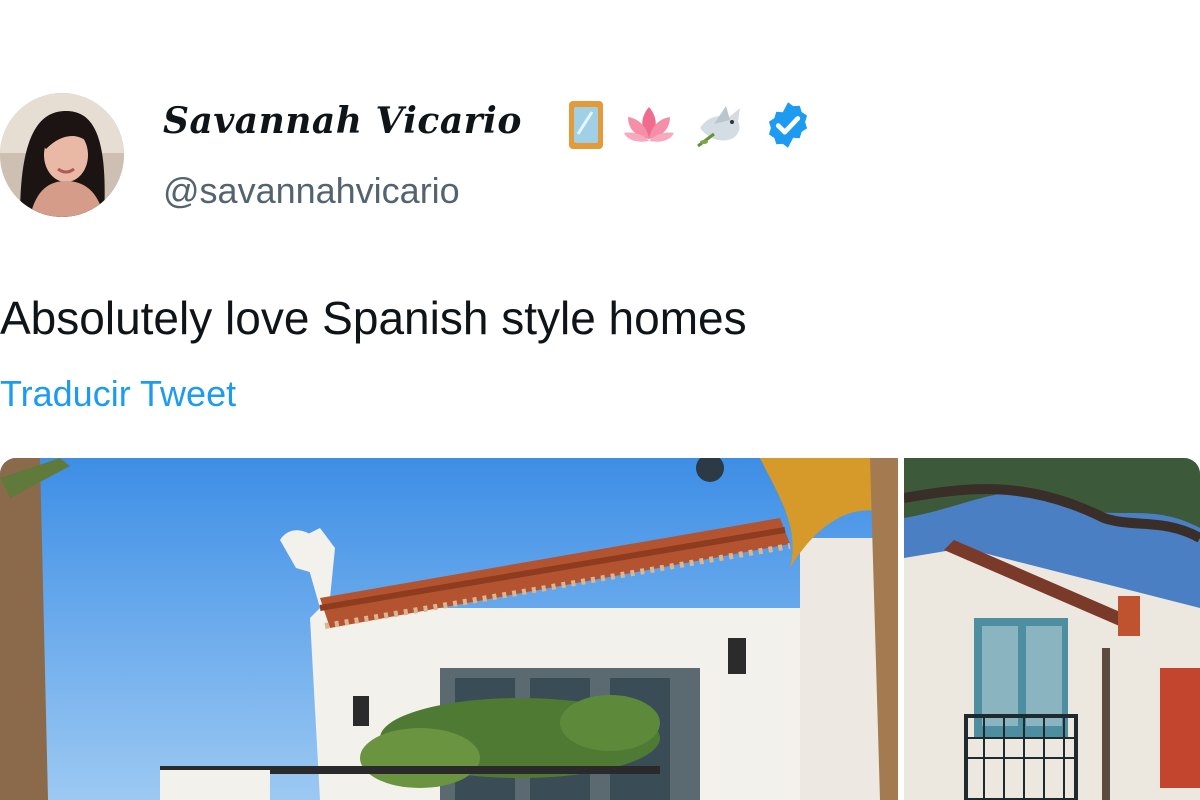 This screenshot has width=1200, height=800. I want to click on author-avatar, so click(62, 155).